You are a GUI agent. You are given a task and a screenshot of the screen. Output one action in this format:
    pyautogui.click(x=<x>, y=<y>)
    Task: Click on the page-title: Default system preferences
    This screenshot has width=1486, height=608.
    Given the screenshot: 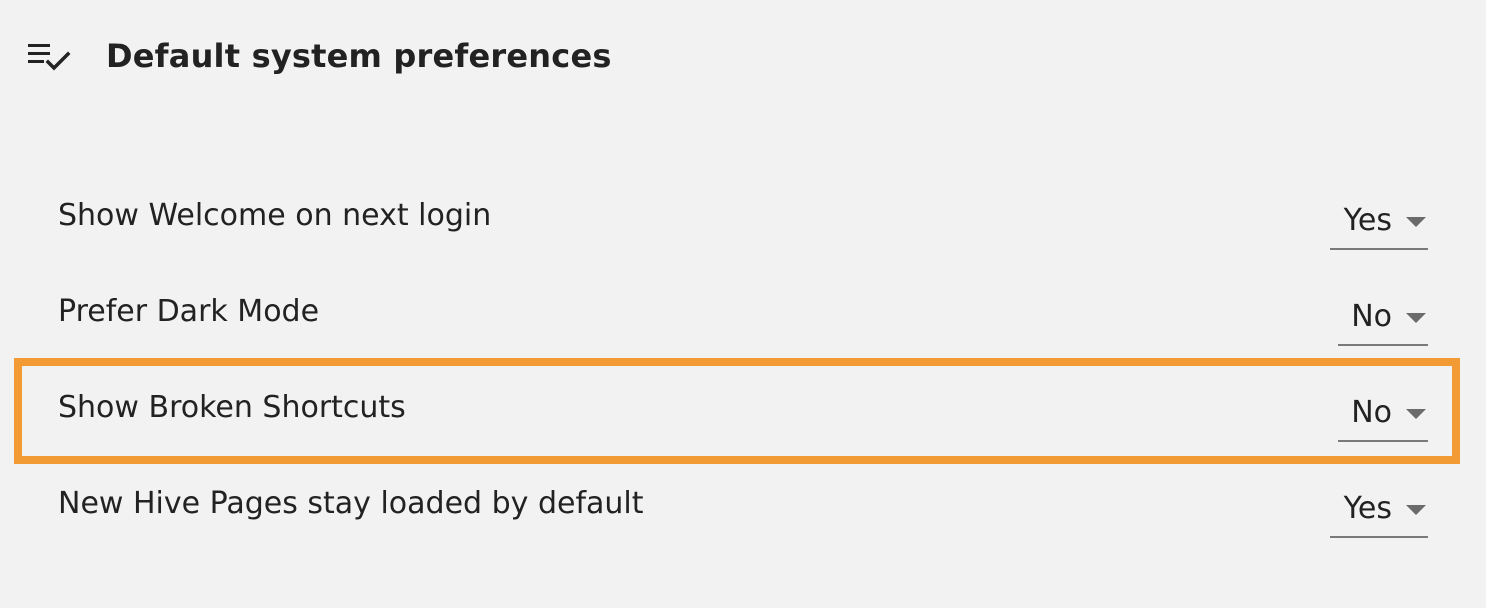 What is the action you would take?
    pyautogui.click(x=359, y=56)
    